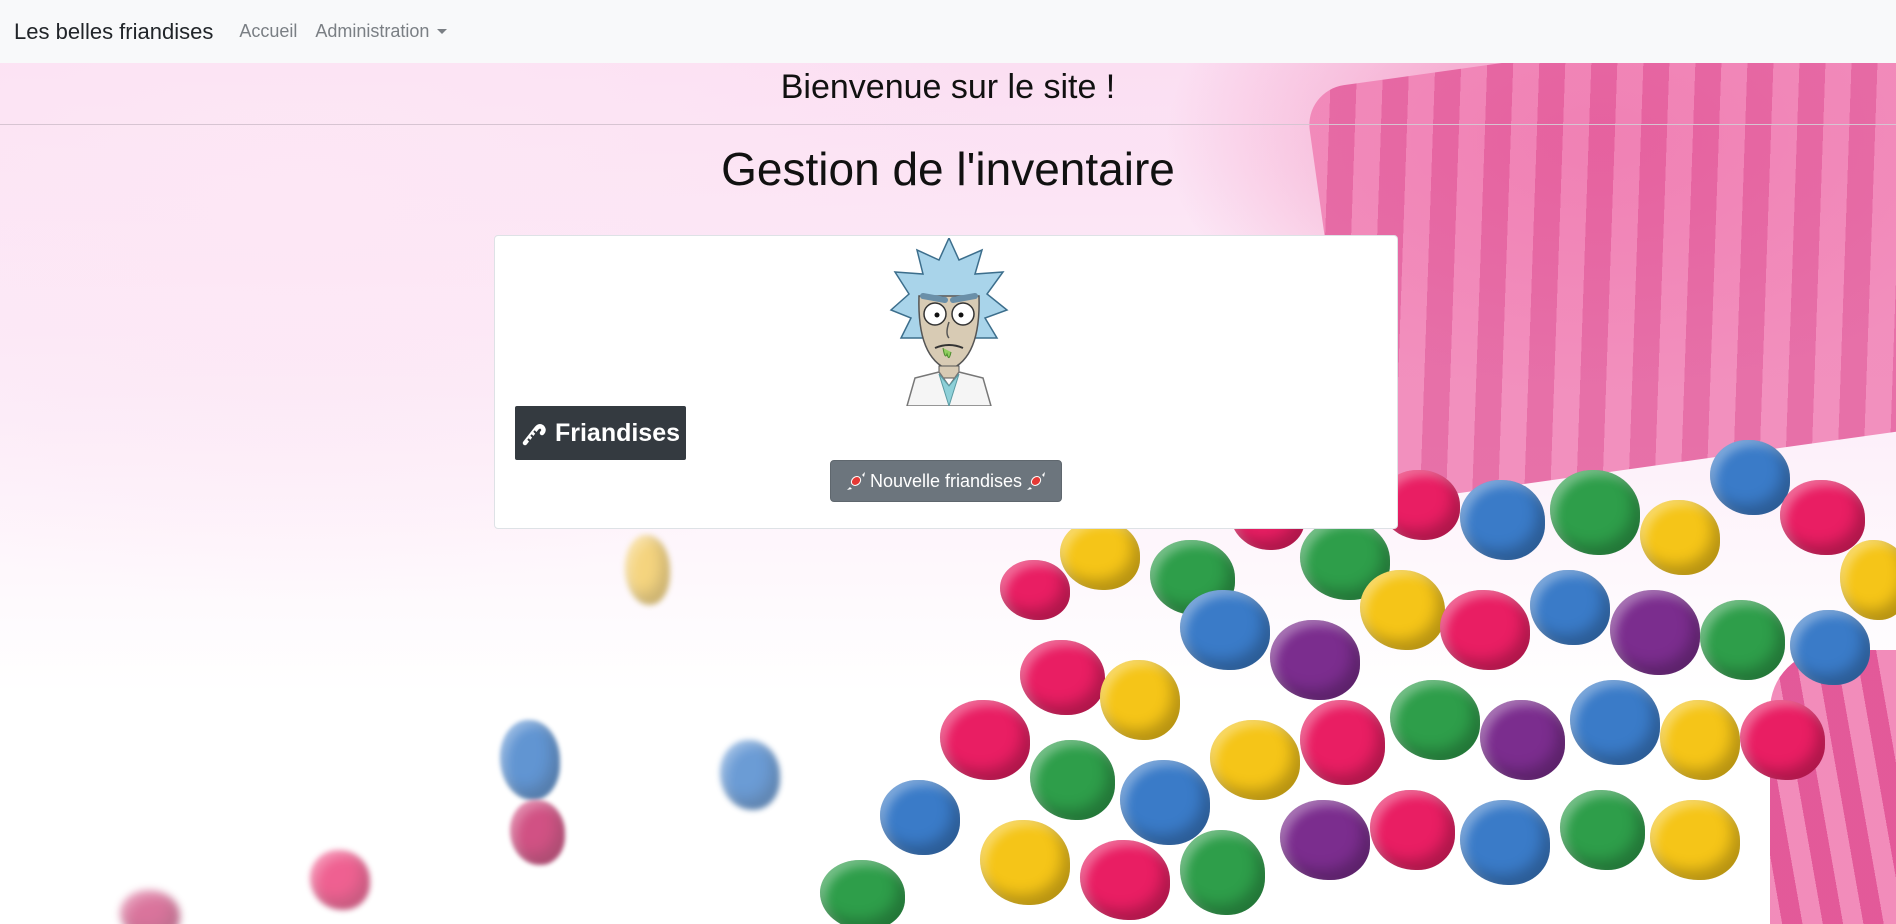 The height and width of the screenshot is (924, 1896). I want to click on new-friandise-button: Nouvelle friandises, so click(946, 481).